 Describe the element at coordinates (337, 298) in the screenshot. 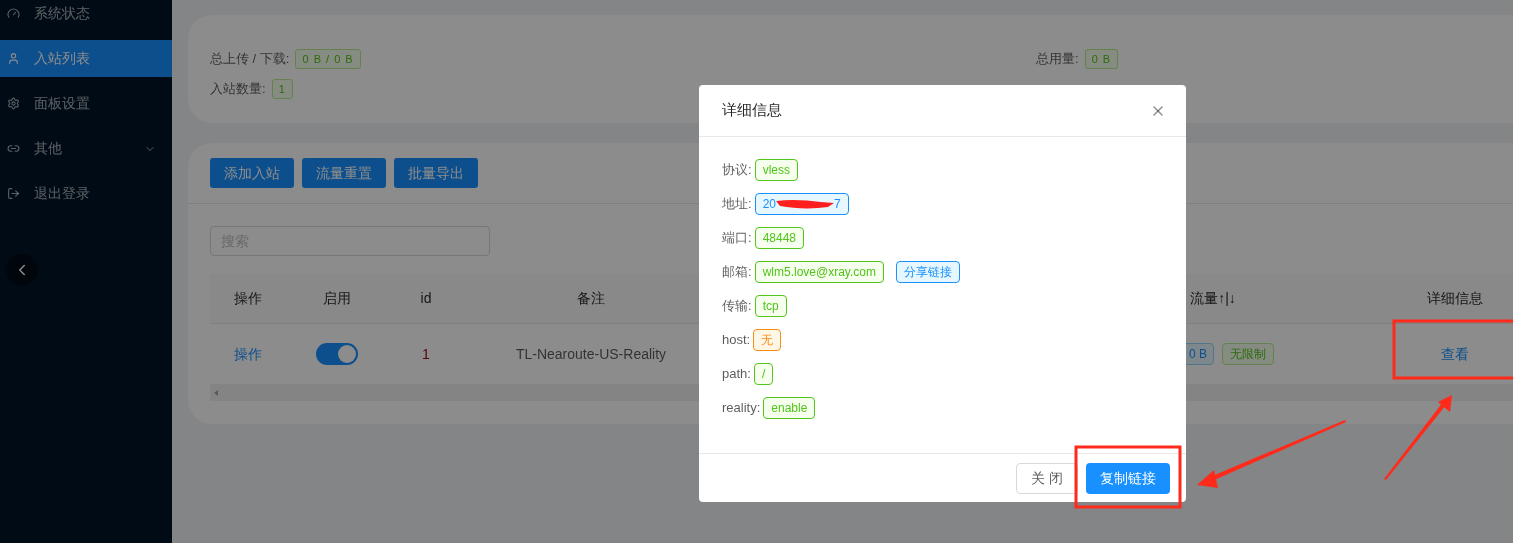

I see `column-header: 启用` at that location.